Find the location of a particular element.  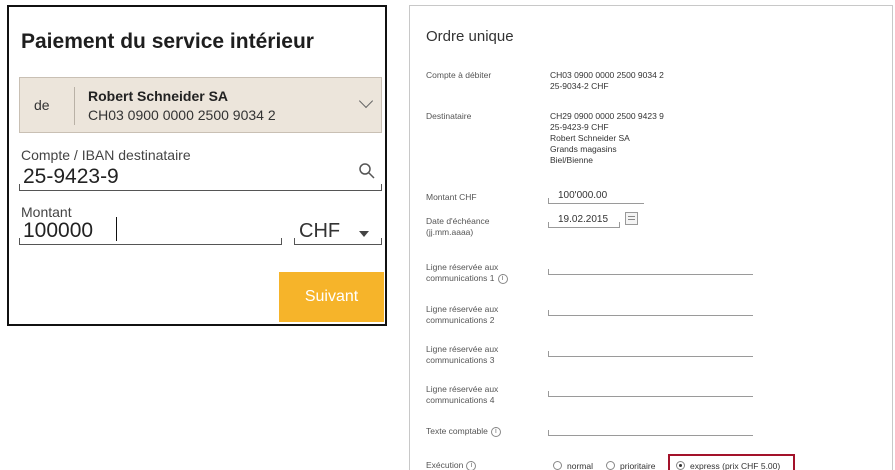

recipient-city: Biel/Bienne is located at coordinates (572, 160).